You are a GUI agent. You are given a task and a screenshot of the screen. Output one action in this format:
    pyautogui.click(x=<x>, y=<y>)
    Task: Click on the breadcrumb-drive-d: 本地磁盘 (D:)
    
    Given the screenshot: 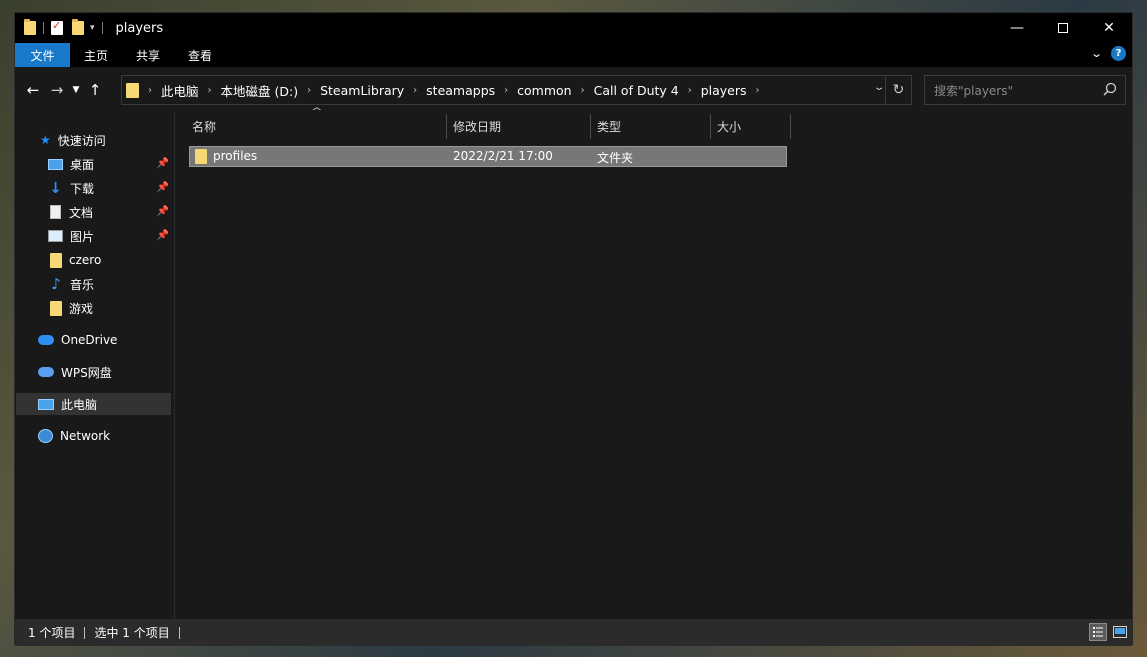 What is the action you would take?
    pyautogui.click(x=260, y=90)
    